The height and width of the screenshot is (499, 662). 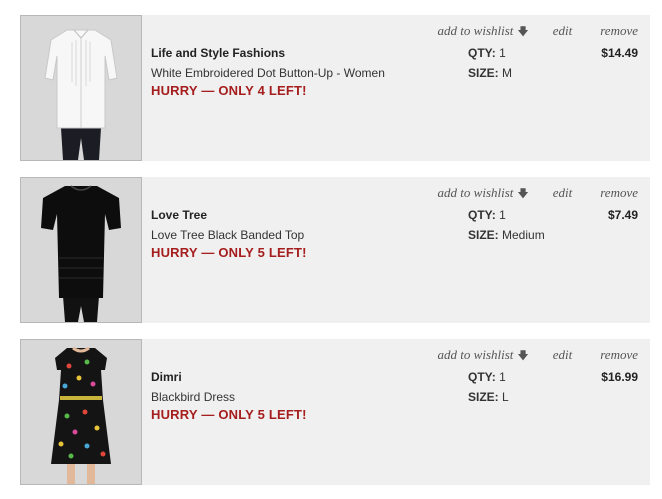 What do you see at coordinates (81, 412) in the screenshot?
I see `product-image-bird-print-dress` at bounding box center [81, 412].